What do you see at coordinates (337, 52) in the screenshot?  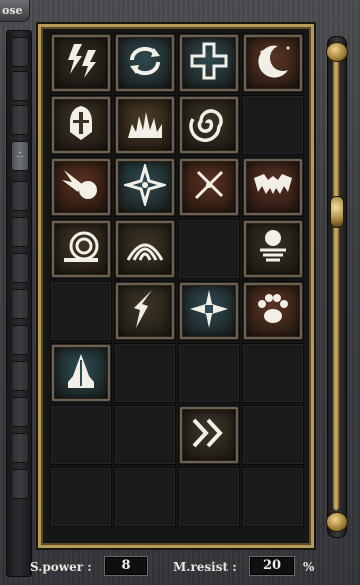 I see `scroll-up-cap` at bounding box center [337, 52].